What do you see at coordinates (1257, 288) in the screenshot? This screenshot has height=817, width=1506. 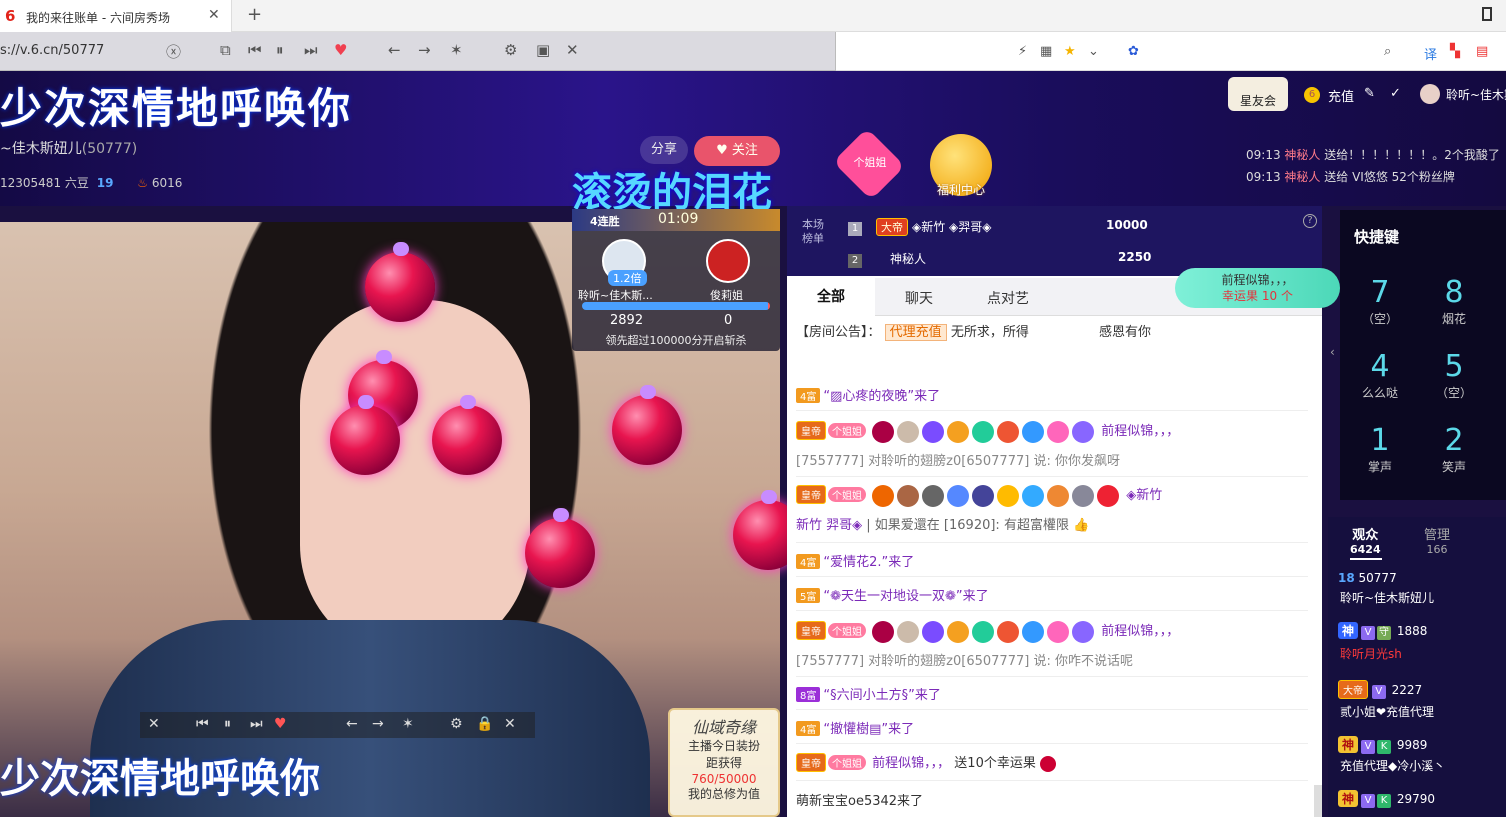 I see `lucky-fruit-banner: 前程似锦，，， 幸运果 10 个` at bounding box center [1257, 288].